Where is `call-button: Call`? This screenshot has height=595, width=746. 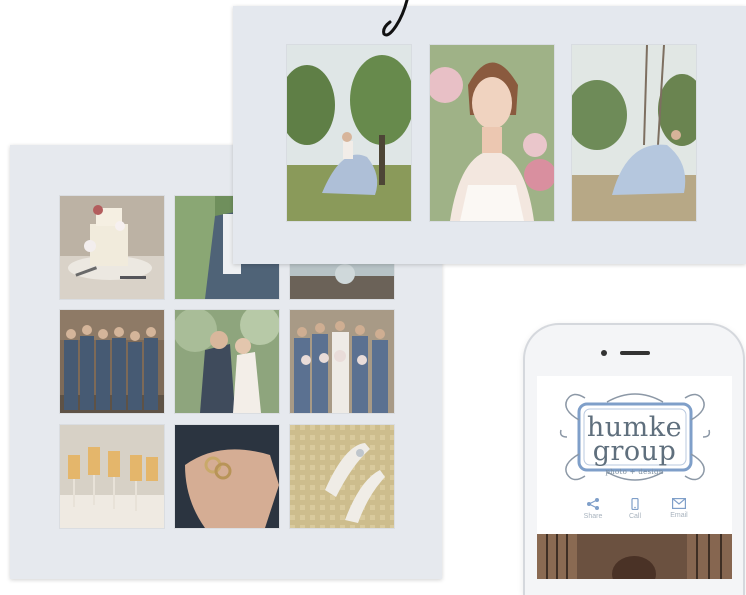 call-button: Call is located at coordinates (635, 509).